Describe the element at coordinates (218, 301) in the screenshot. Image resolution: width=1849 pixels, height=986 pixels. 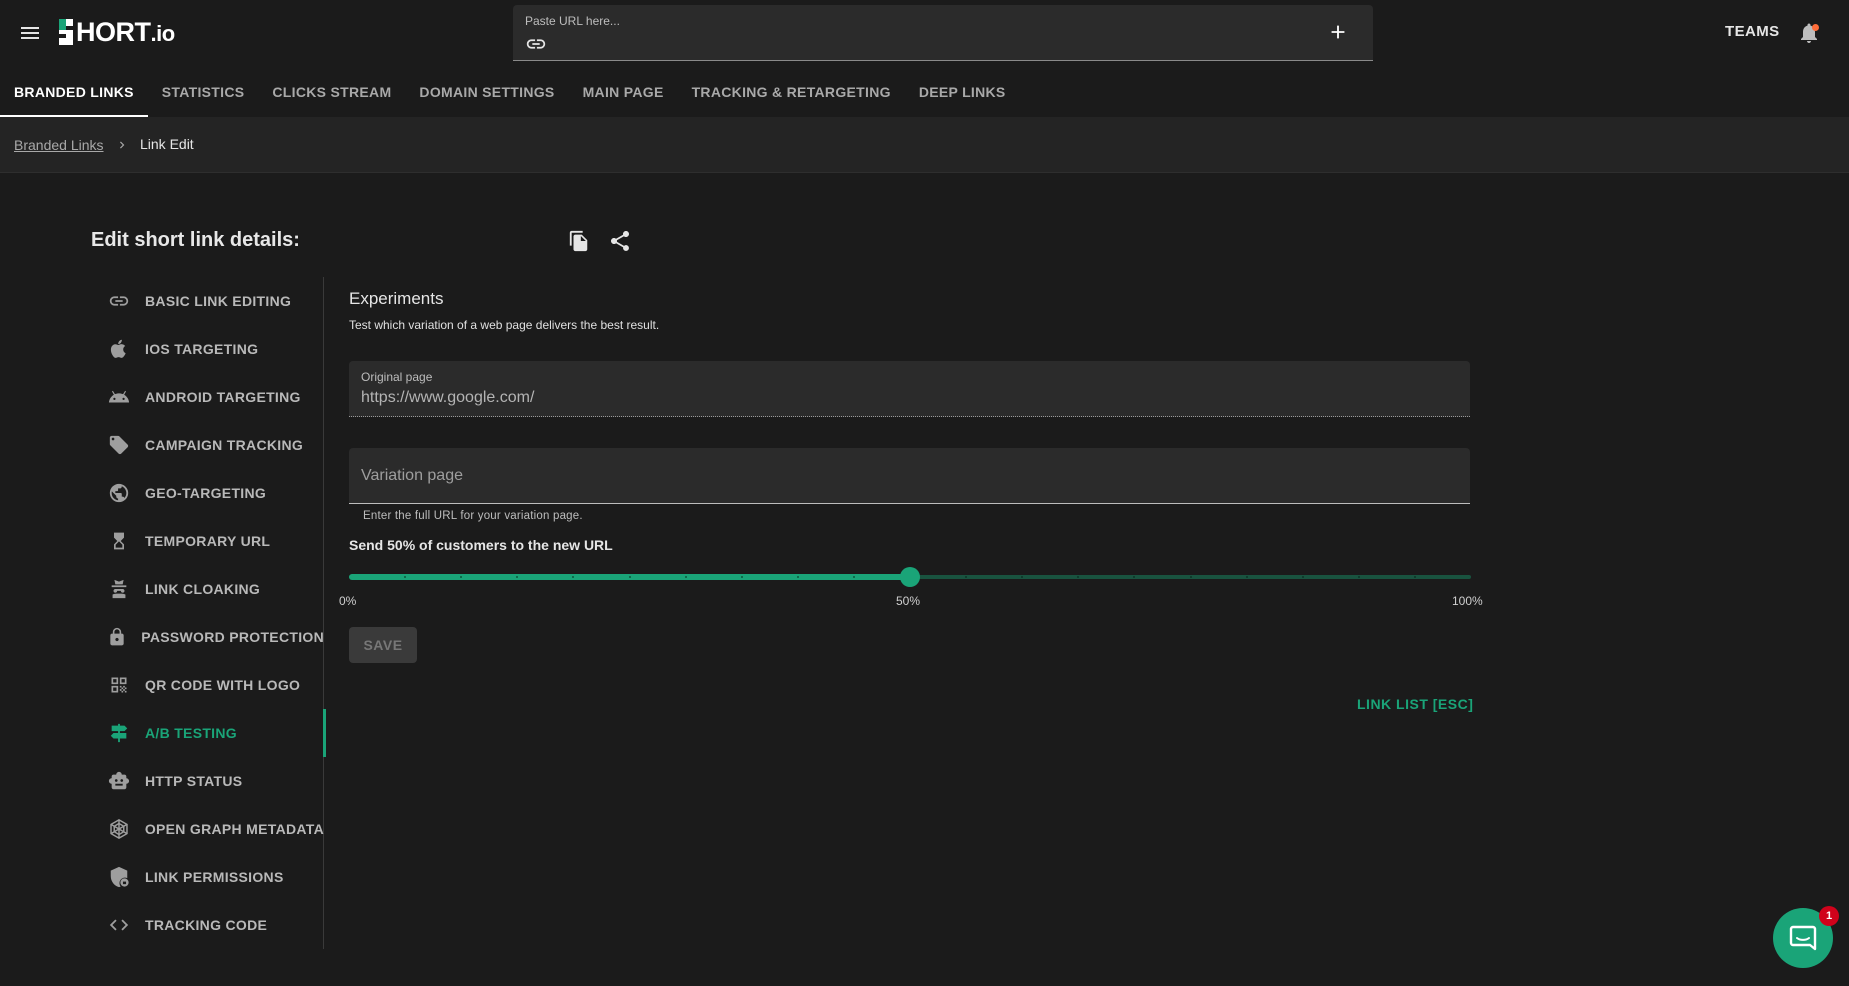
I see `sidebar-item-label: BASIC LINK EDITING` at that location.